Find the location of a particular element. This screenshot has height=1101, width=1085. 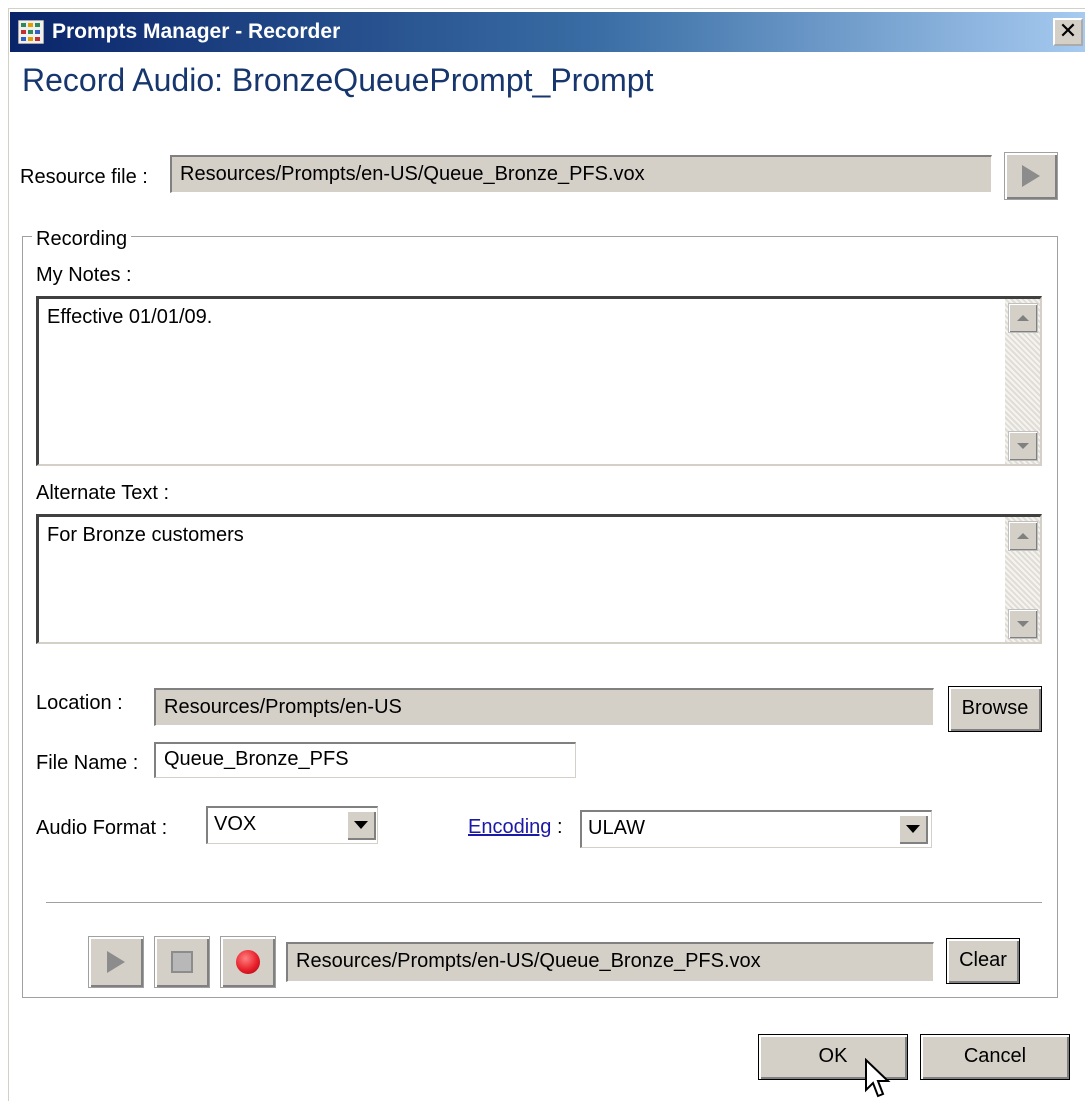

alternate-scroll-down-button is located at coordinates (1023, 624).